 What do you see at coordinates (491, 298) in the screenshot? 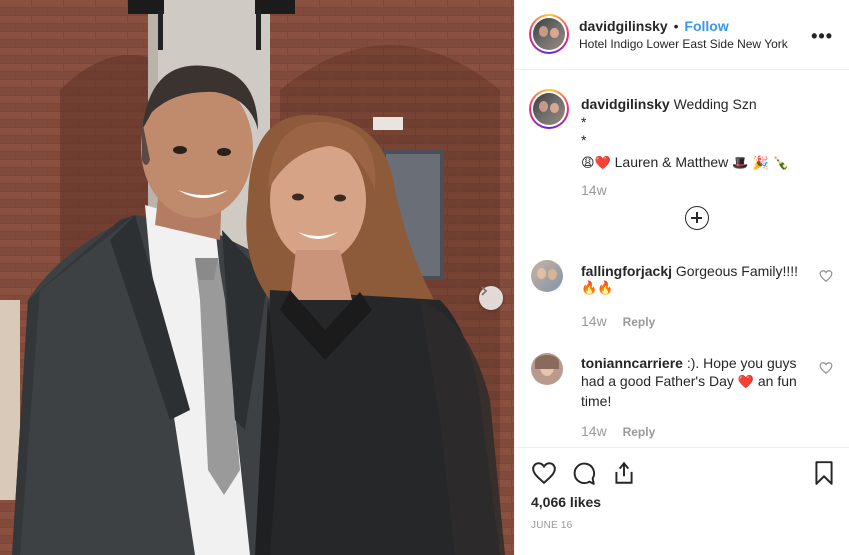
I see `next-image-button` at bounding box center [491, 298].